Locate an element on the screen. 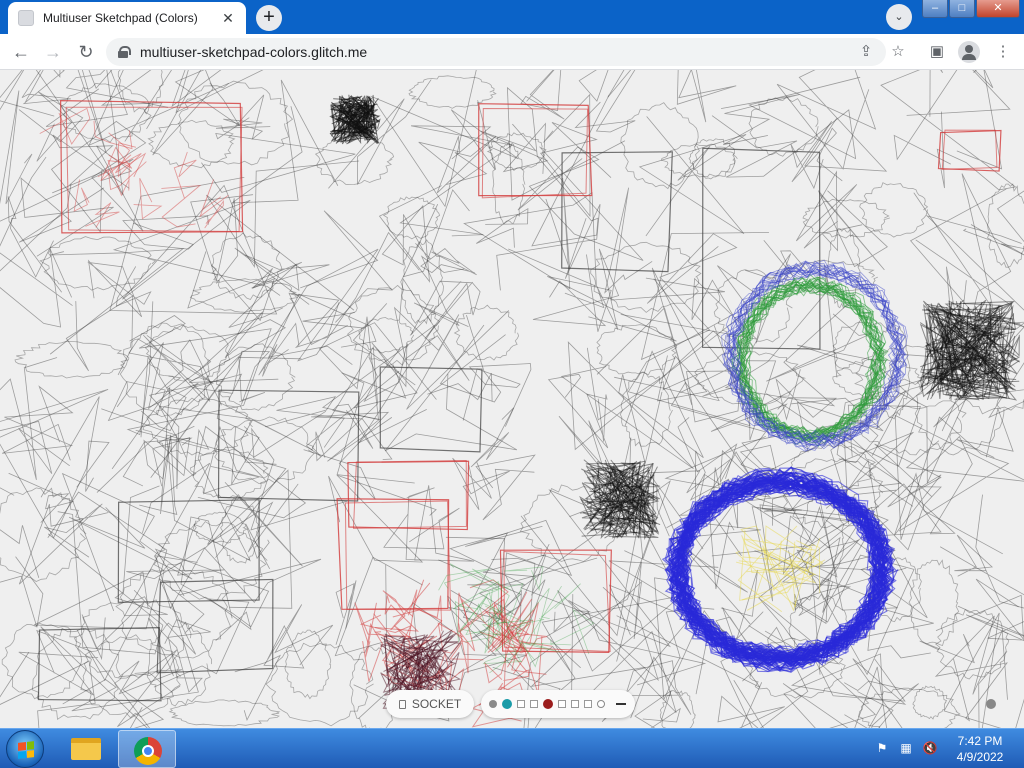 The width and height of the screenshot is (1024, 768). maximize-button: □ is located at coordinates (962, 9).